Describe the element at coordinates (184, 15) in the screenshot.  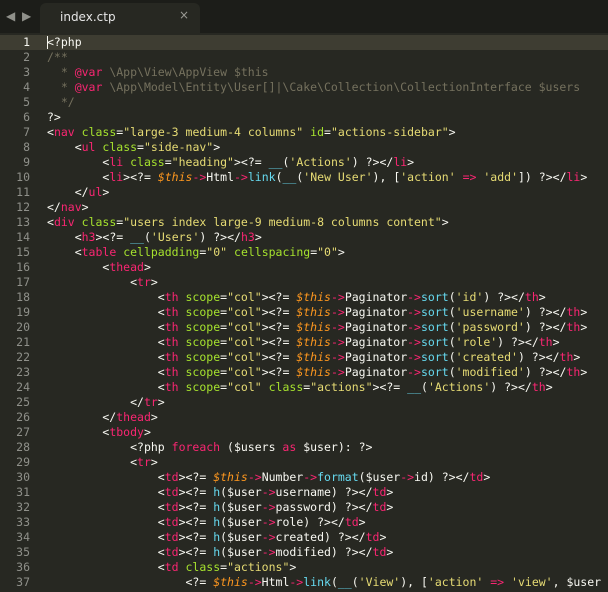
I see `close-icon: ×` at that location.